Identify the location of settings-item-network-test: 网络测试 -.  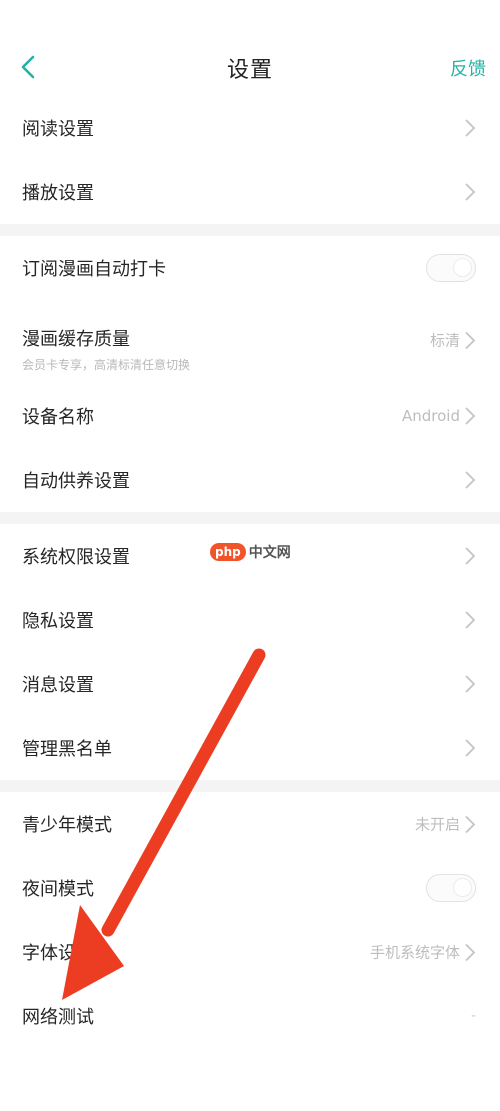
(250, 1016).